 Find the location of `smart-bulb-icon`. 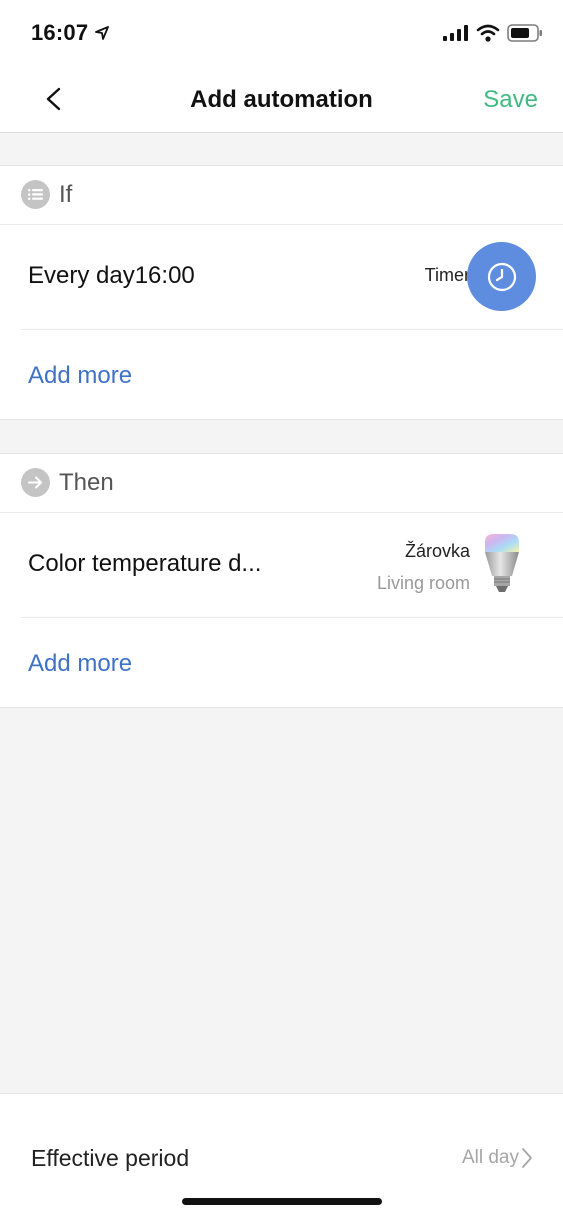

smart-bulb-icon is located at coordinates (502, 565).